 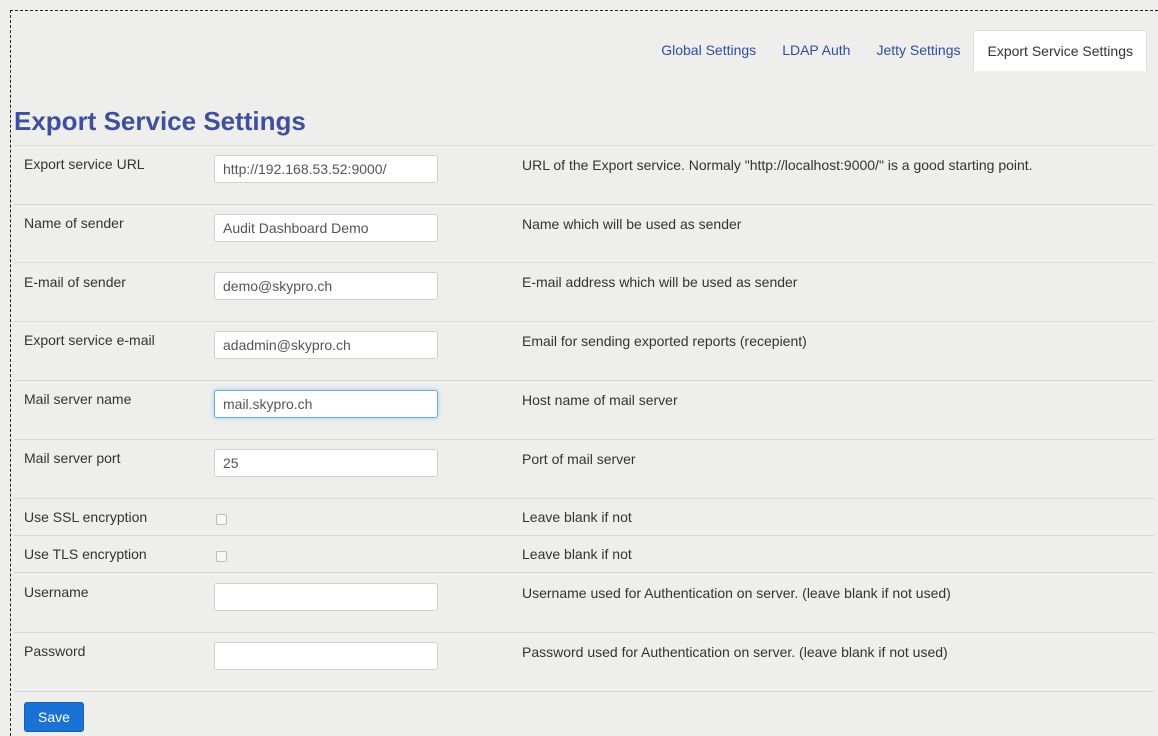 What do you see at coordinates (221, 519) in the screenshot?
I see `use-ssl-checkbox` at bounding box center [221, 519].